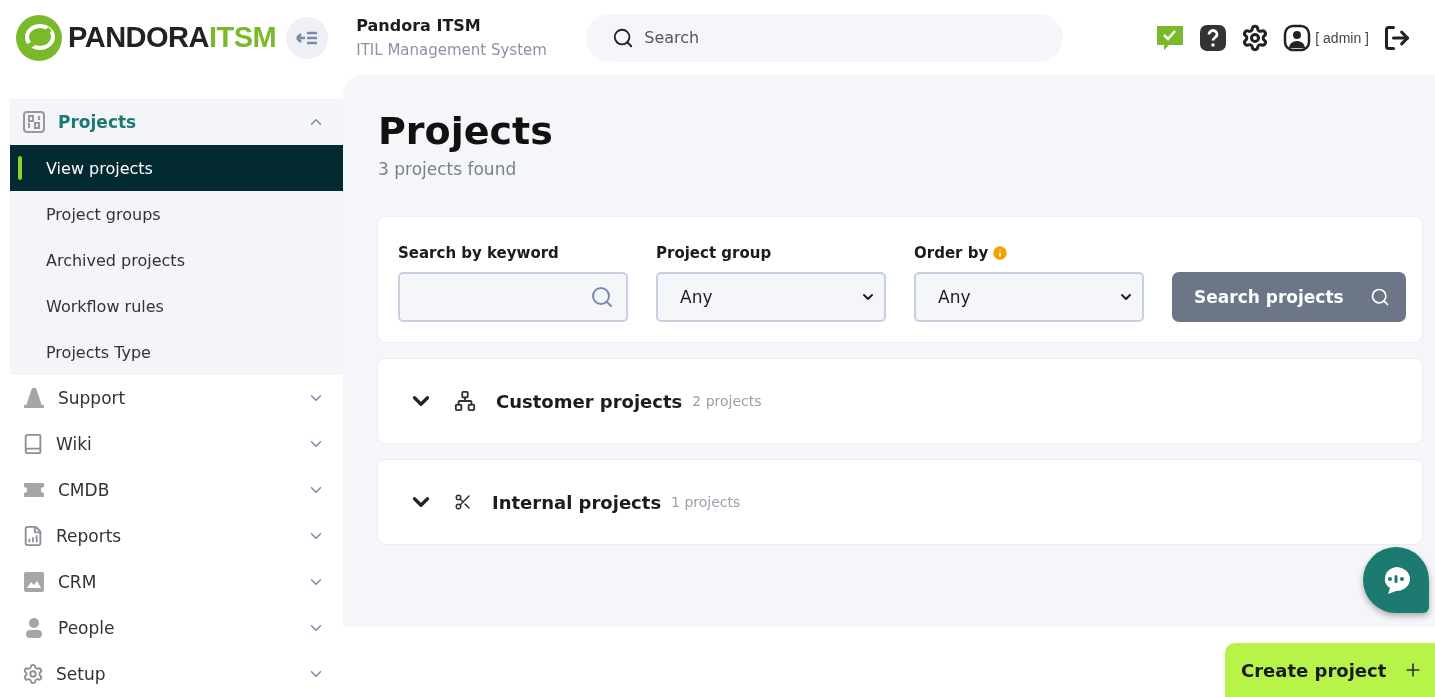 This screenshot has width=1435, height=697. What do you see at coordinates (1297, 37) in the screenshot?
I see `user-icon` at bounding box center [1297, 37].